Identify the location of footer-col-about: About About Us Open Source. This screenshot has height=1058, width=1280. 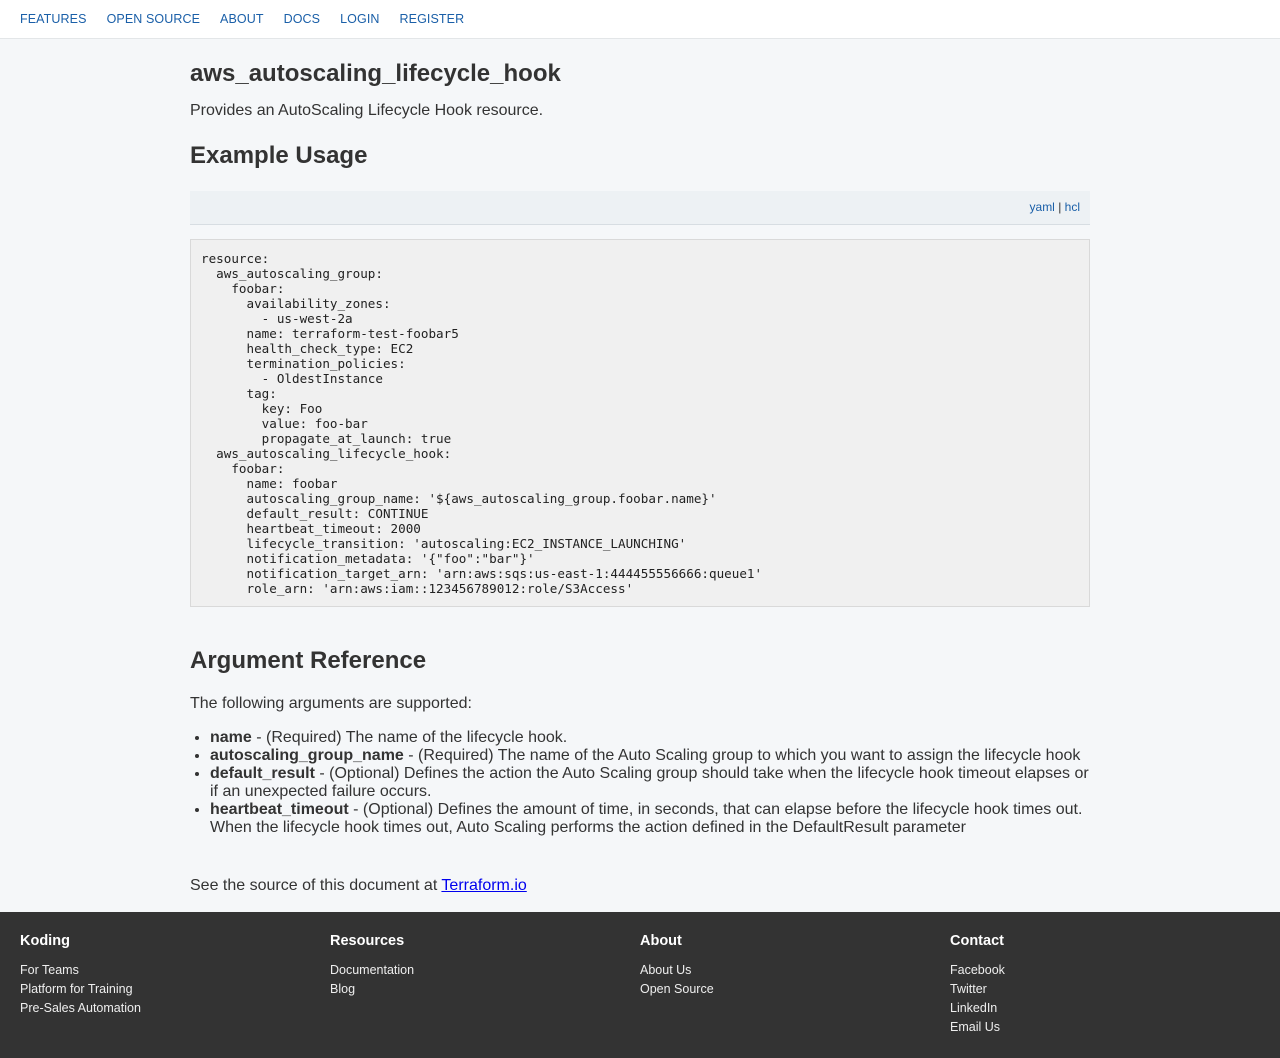
(795, 995).